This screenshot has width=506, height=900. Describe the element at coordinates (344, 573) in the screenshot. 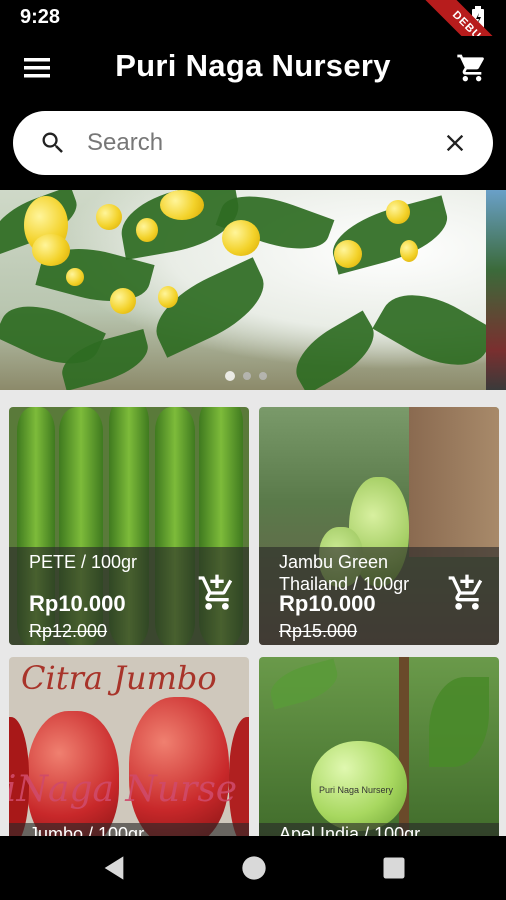

I see `product-name: Jambu Green Thailand / 100gr` at that location.